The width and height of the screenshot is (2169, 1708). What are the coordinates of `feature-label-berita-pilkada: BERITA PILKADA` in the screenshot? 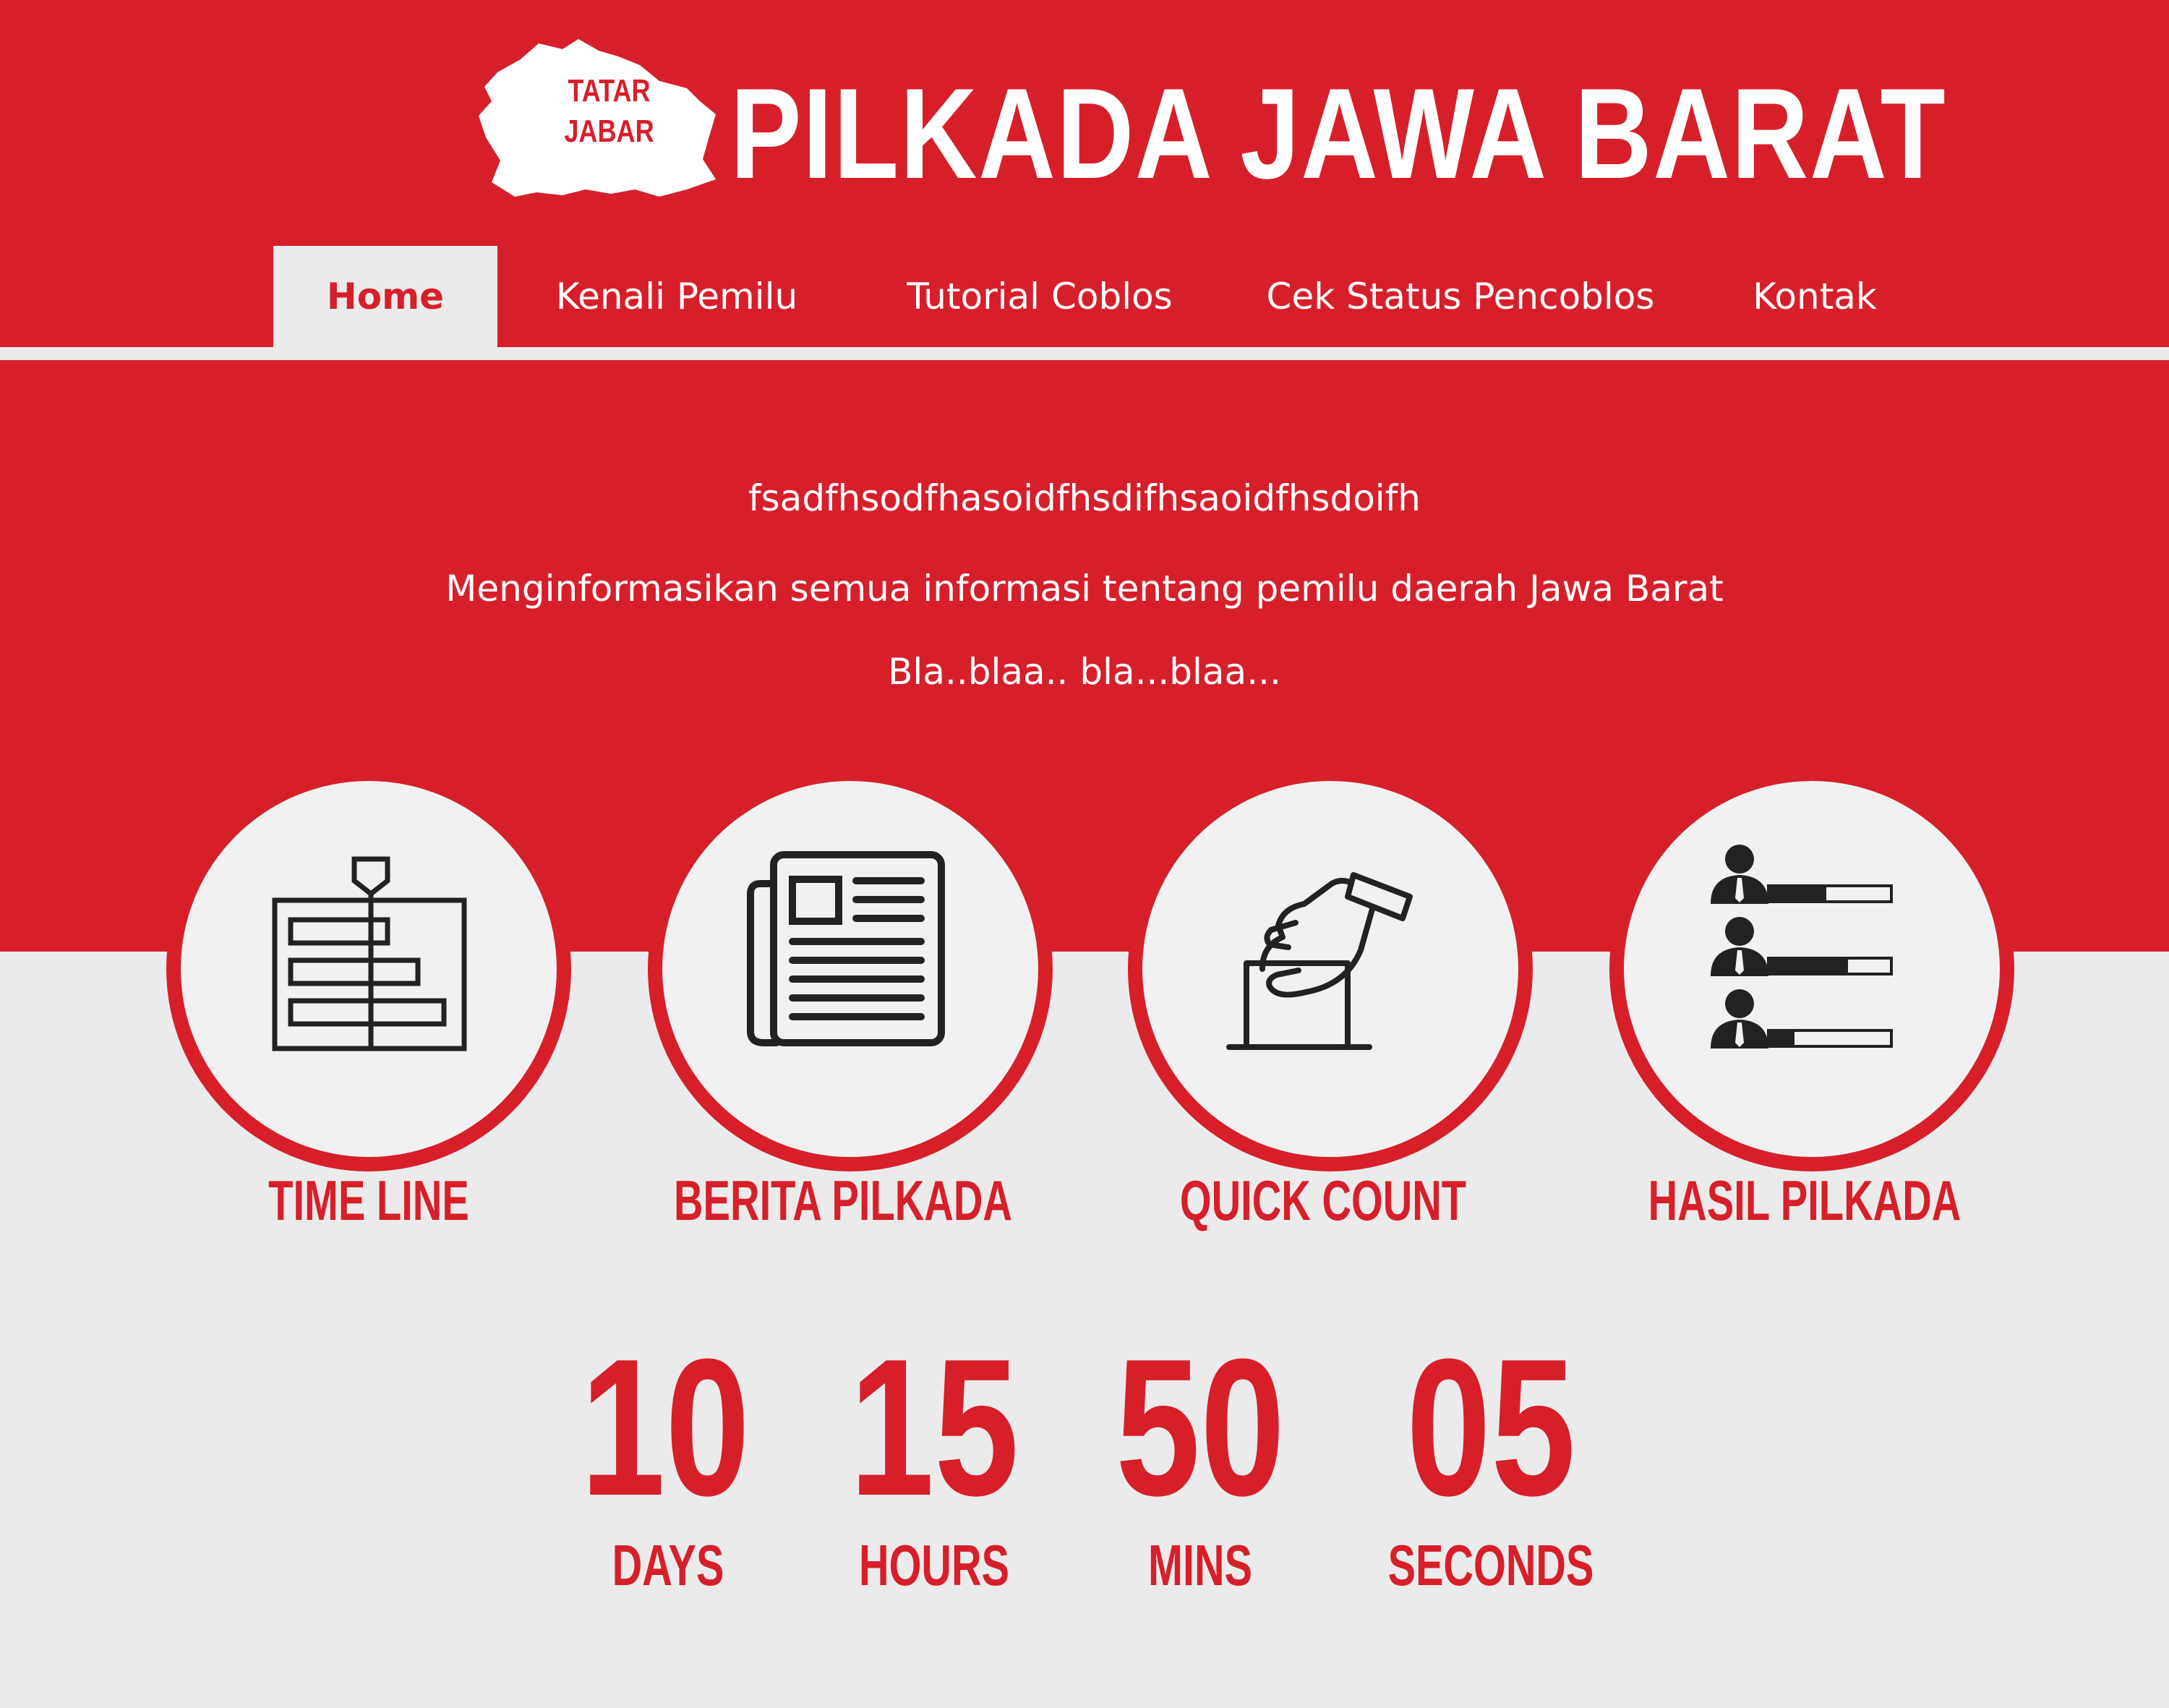 It's located at (843, 1201).